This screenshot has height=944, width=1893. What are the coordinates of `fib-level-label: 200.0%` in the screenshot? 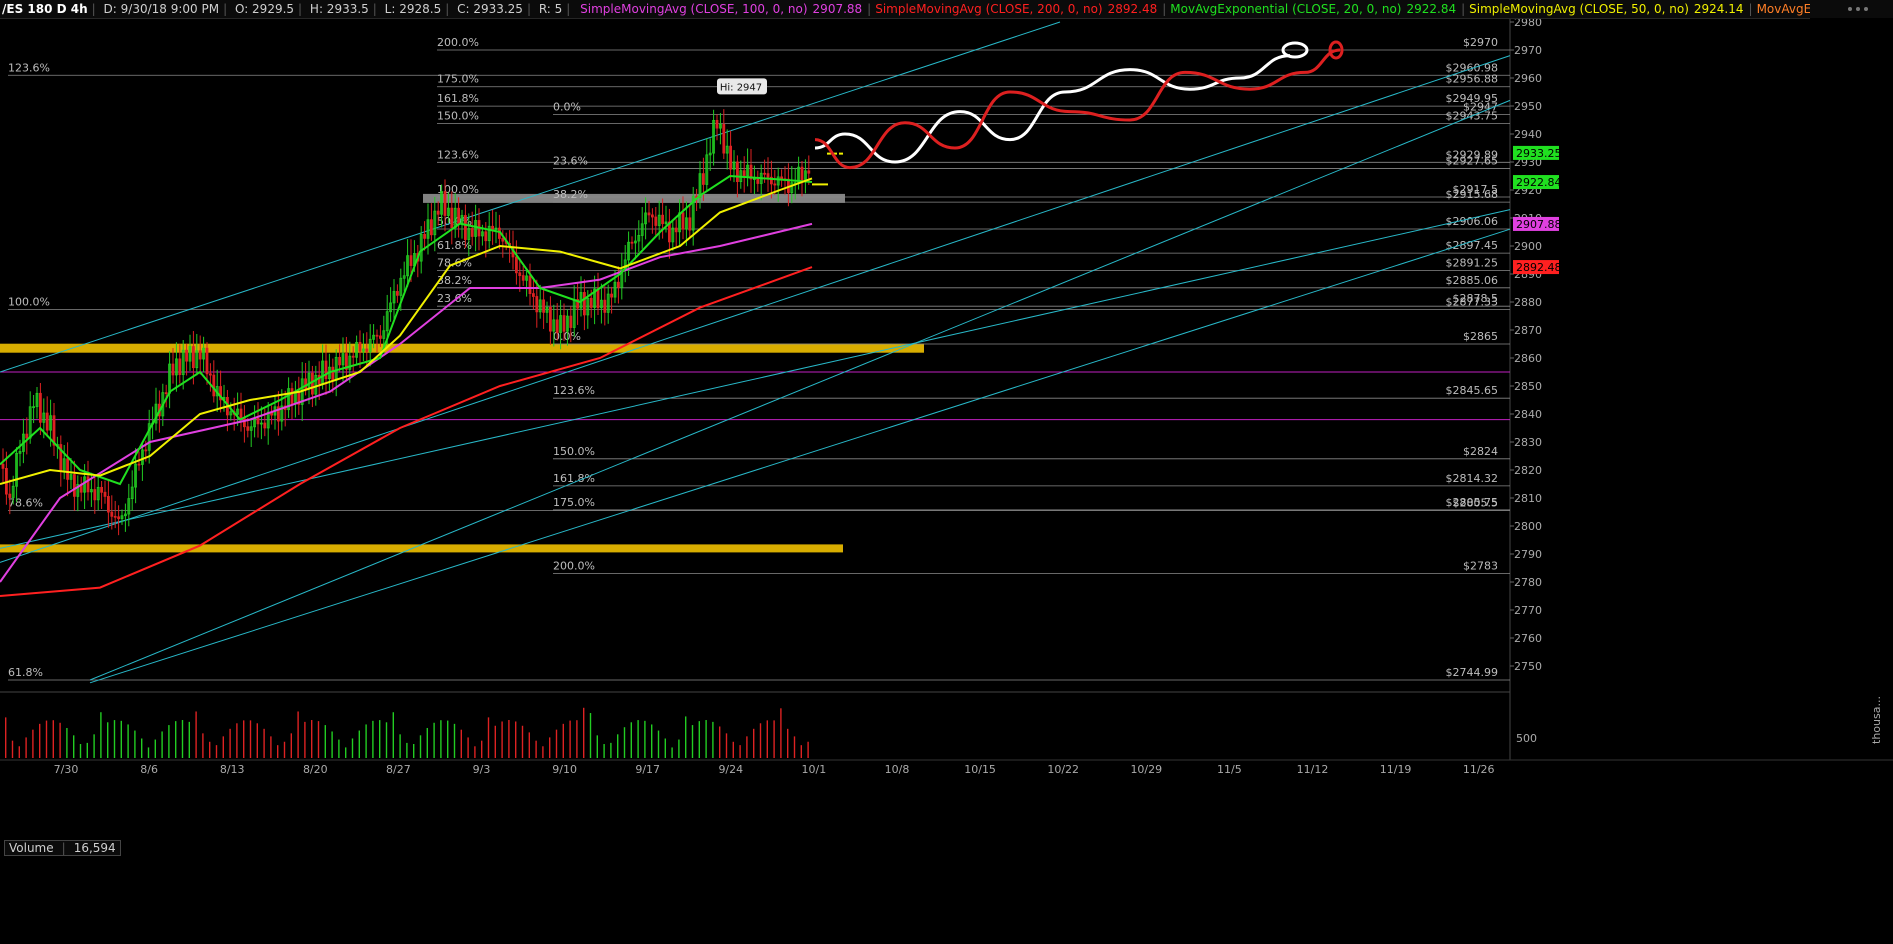 It's located at (574, 566).